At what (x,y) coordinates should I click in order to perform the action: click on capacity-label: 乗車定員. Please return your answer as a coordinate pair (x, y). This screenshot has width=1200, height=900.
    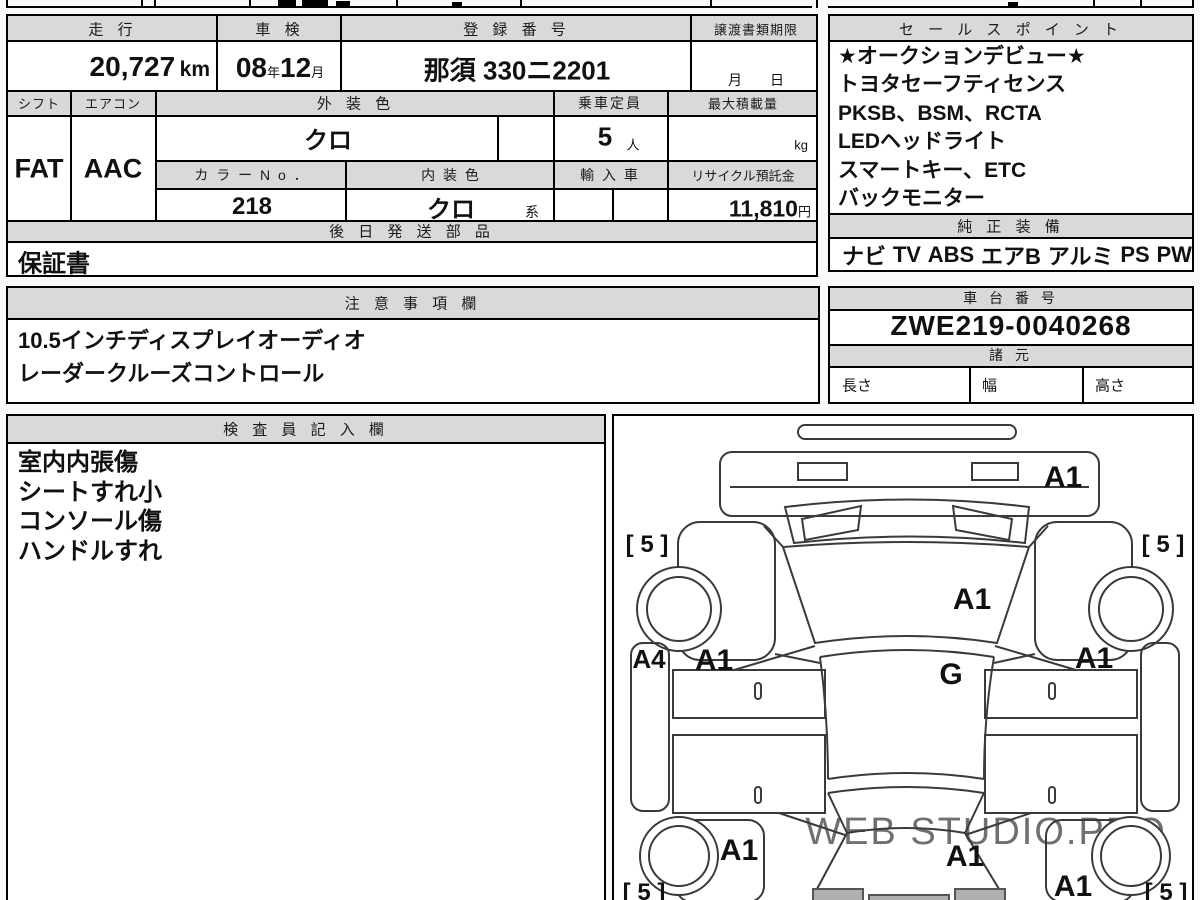
    Looking at the image, I should click on (610, 103).